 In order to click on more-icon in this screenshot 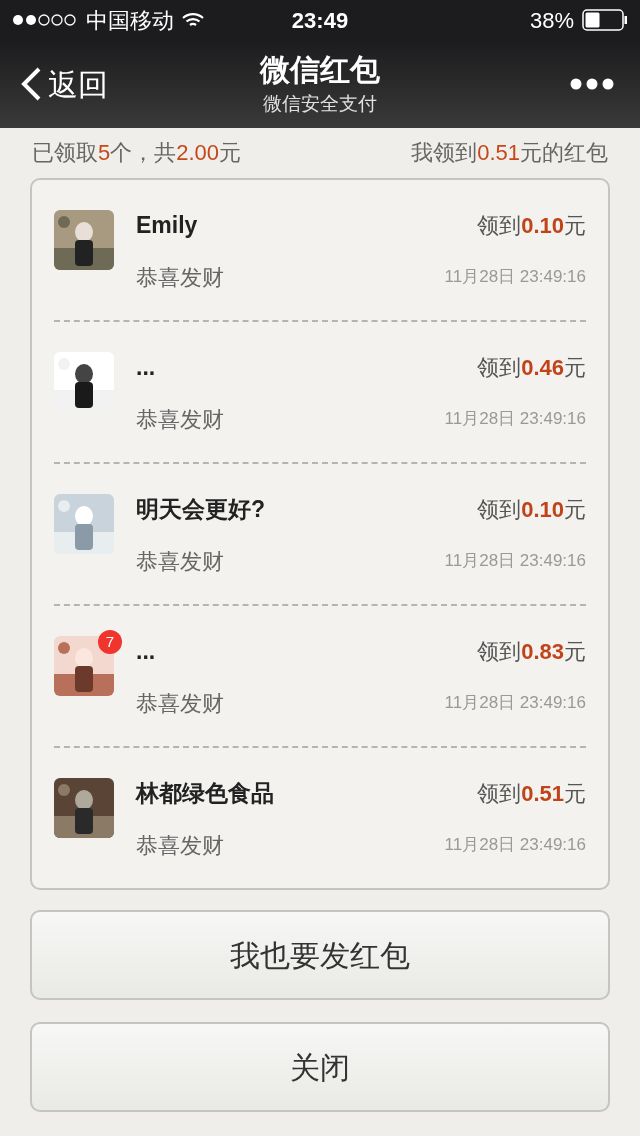, I will do `click(592, 84)`.